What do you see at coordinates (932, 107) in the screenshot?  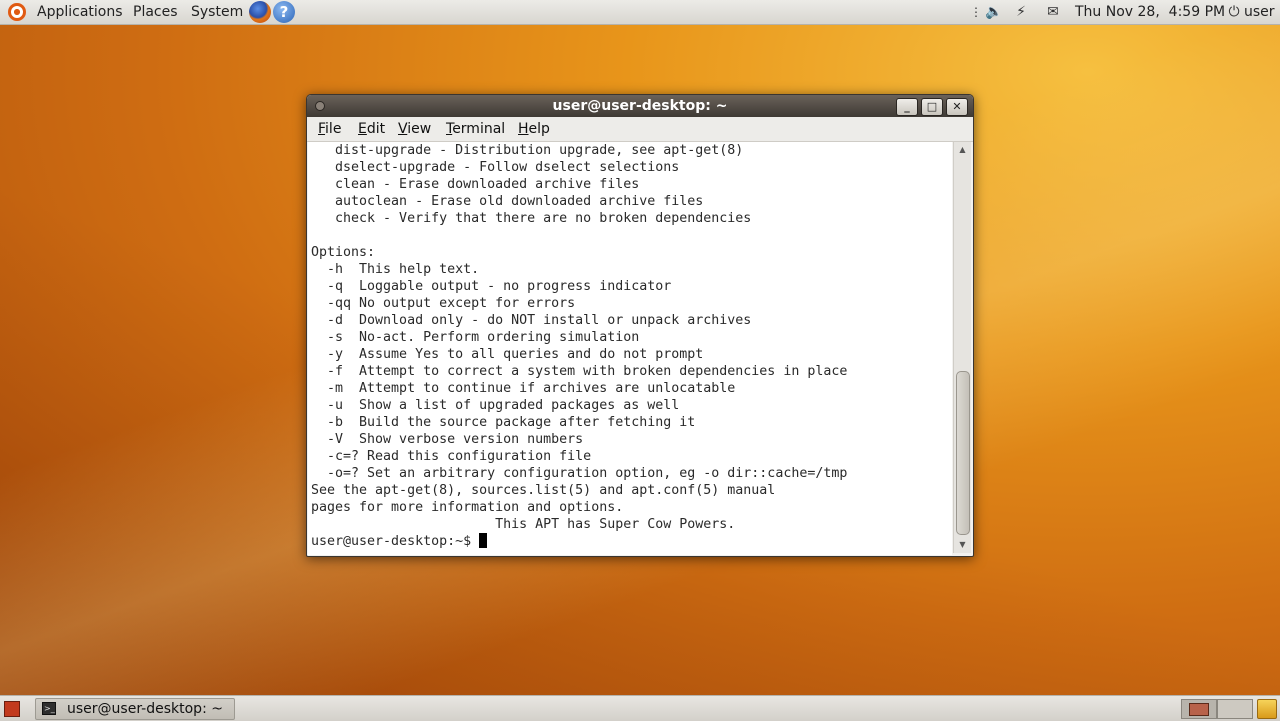 I see `maximize-button: □` at bounding box center [932, 107].